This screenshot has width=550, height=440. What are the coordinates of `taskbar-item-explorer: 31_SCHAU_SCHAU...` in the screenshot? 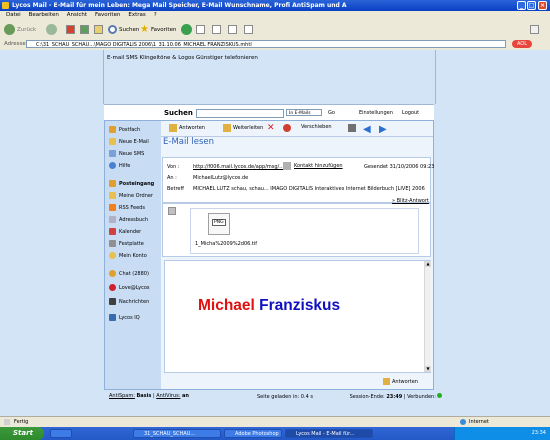 It's located at (177, 433).